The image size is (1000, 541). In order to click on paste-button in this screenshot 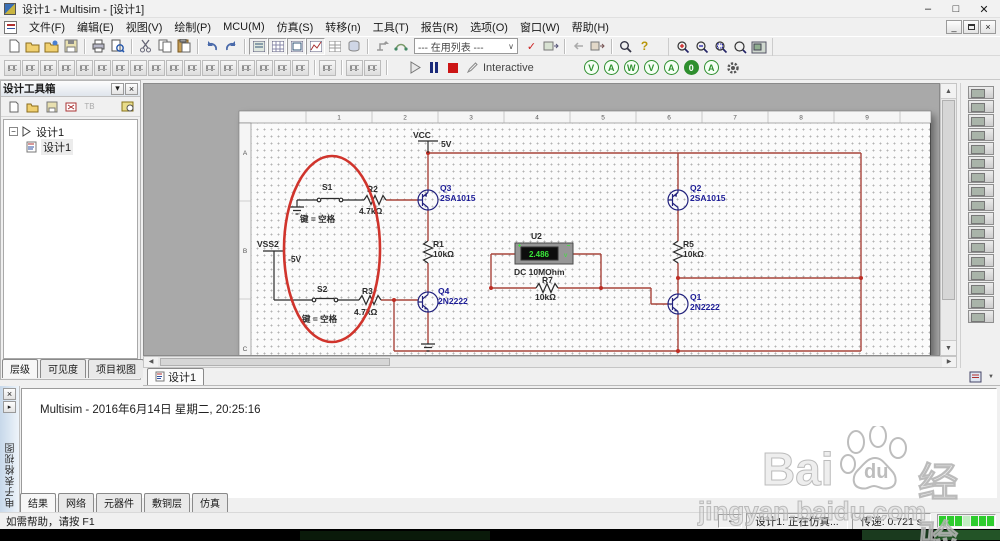, I will do `click(183, 46)`.